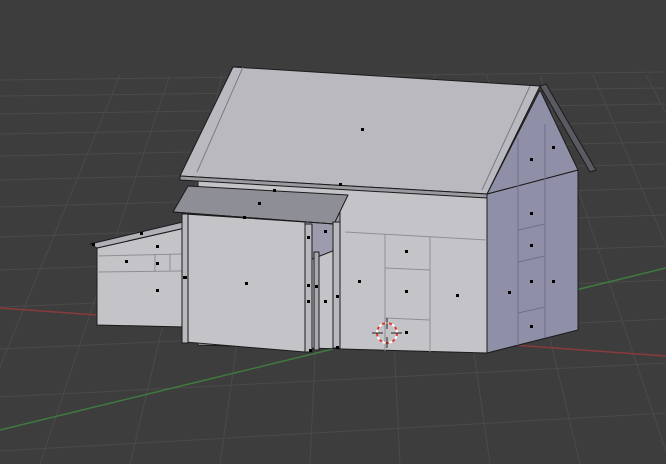 The image size is (666, 464). Describe the element at coordinates (336, 285) in the screenshot. I see `porch-post-right` at that location.